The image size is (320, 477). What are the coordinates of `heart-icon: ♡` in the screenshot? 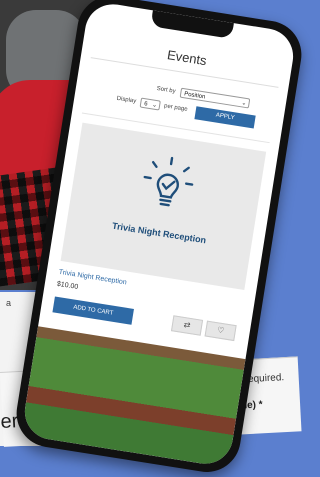 It's located at (220, 330).